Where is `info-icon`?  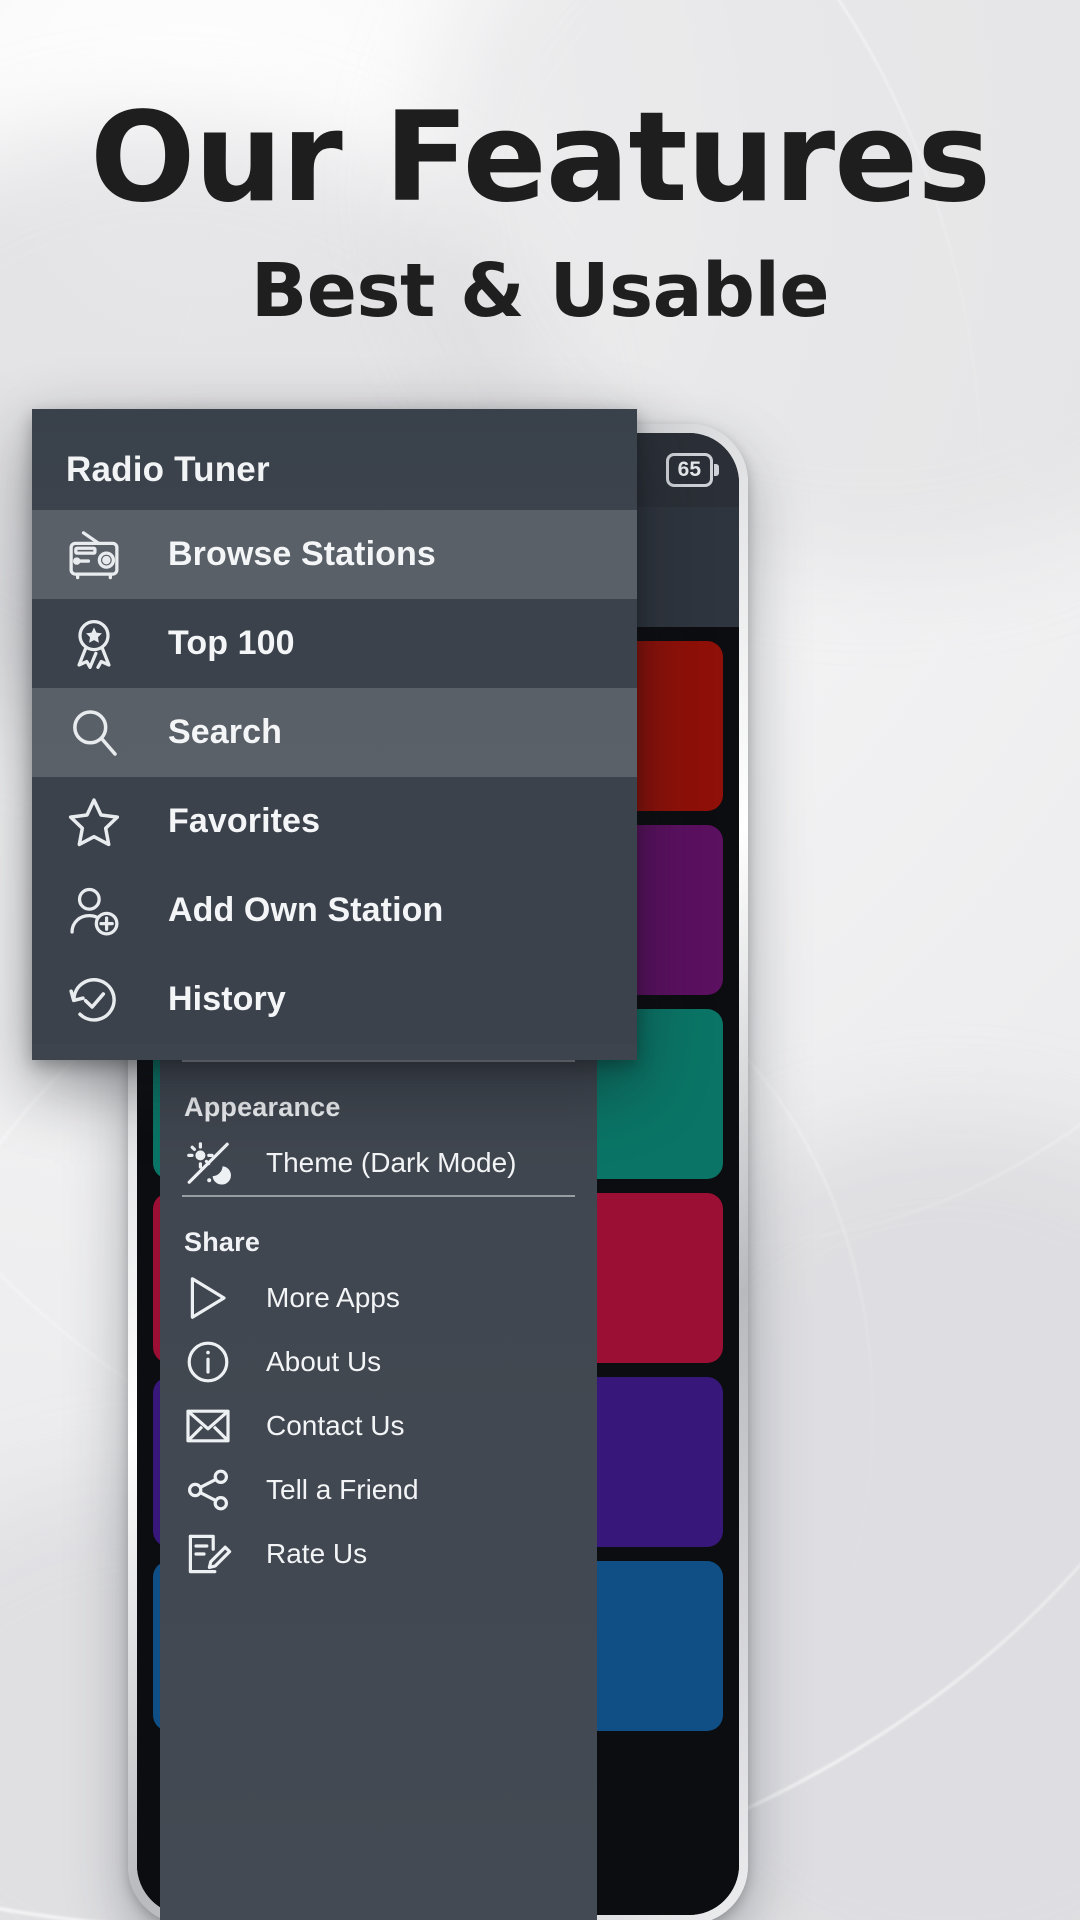 info-icon is located at coordinates (217, 1362).